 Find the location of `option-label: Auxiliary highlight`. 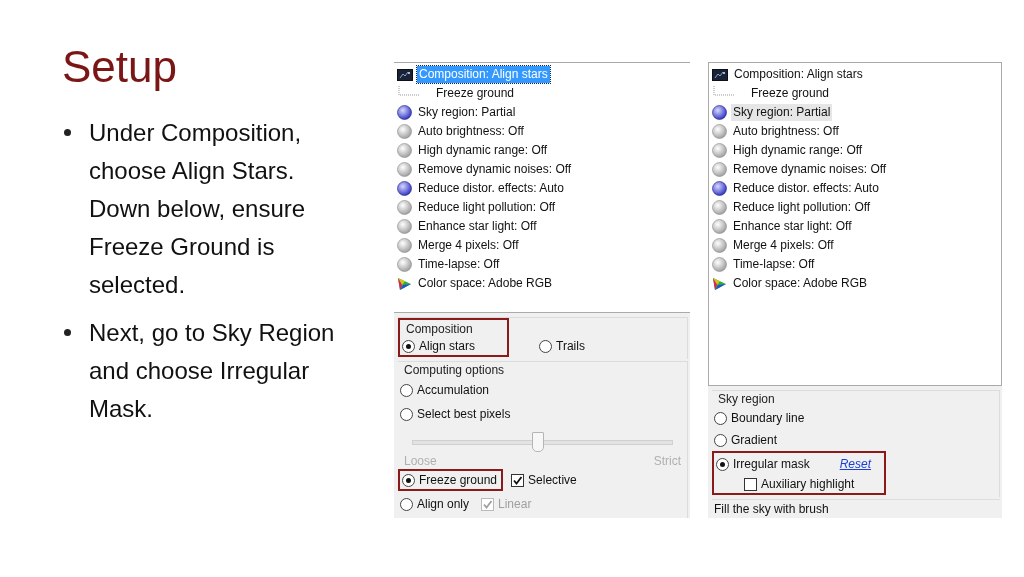

option-label: Auxiliary highlight is located at coordinates (808, 484).